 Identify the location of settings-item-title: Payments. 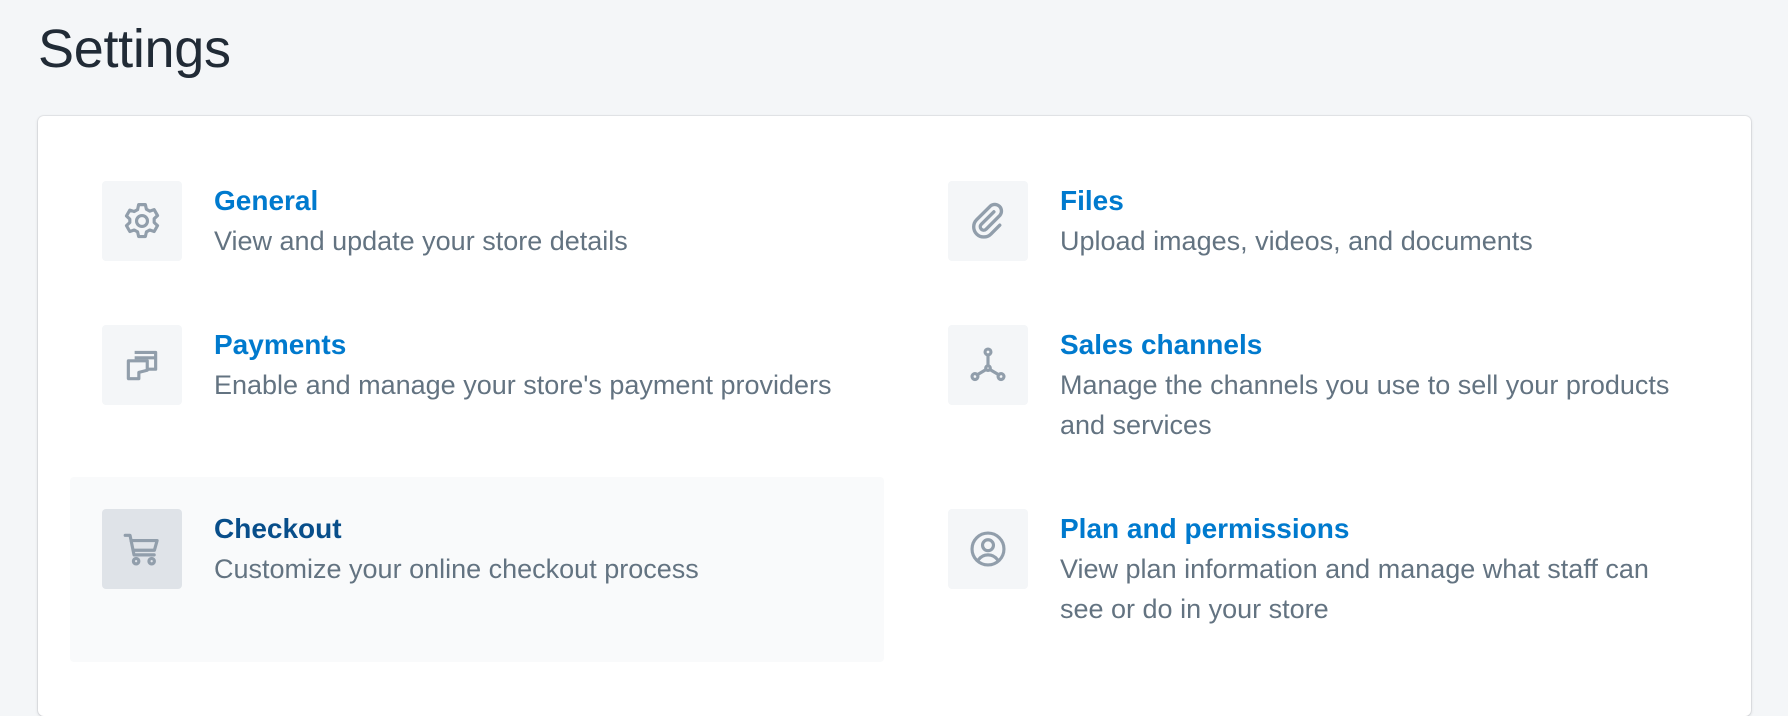
(524, 345).